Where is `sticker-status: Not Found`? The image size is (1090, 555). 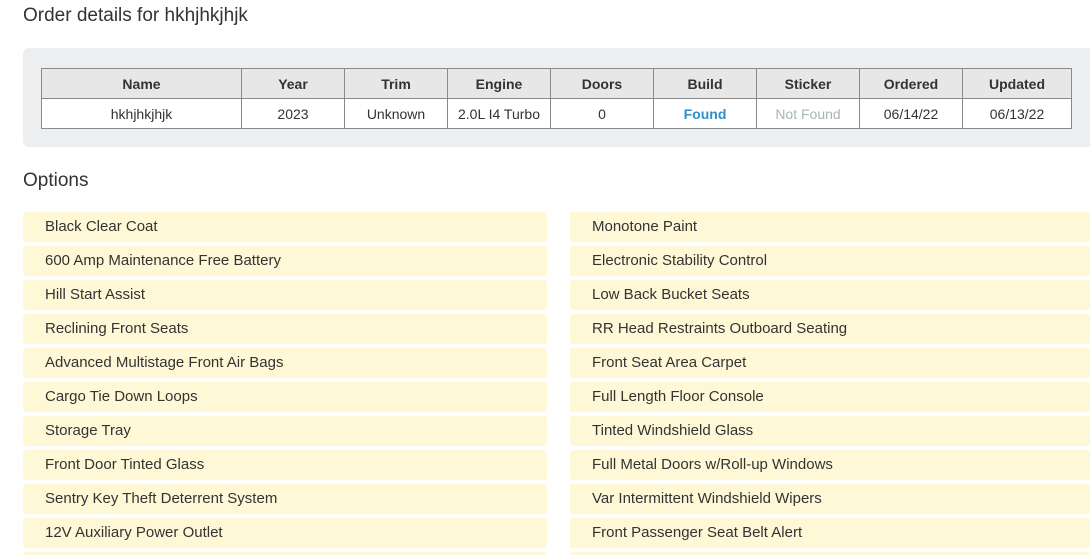 sticker-status: Not Found is located at coordinates (808, 113).